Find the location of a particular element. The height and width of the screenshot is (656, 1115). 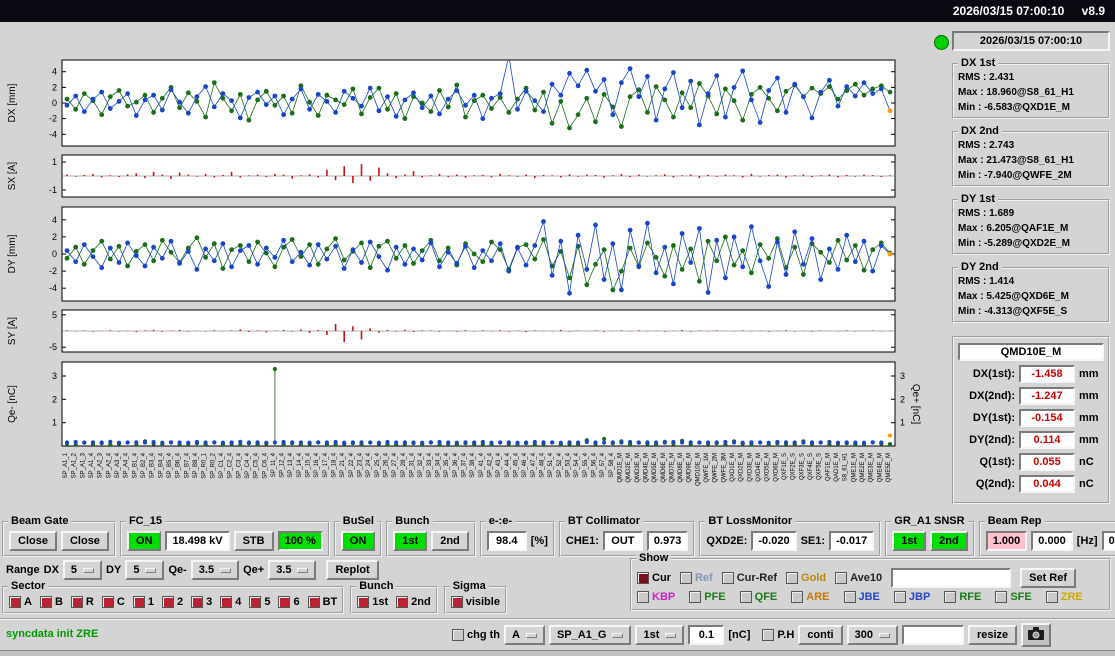

show-jbp-checkbox: JBP is located at coordinates (911, 597).